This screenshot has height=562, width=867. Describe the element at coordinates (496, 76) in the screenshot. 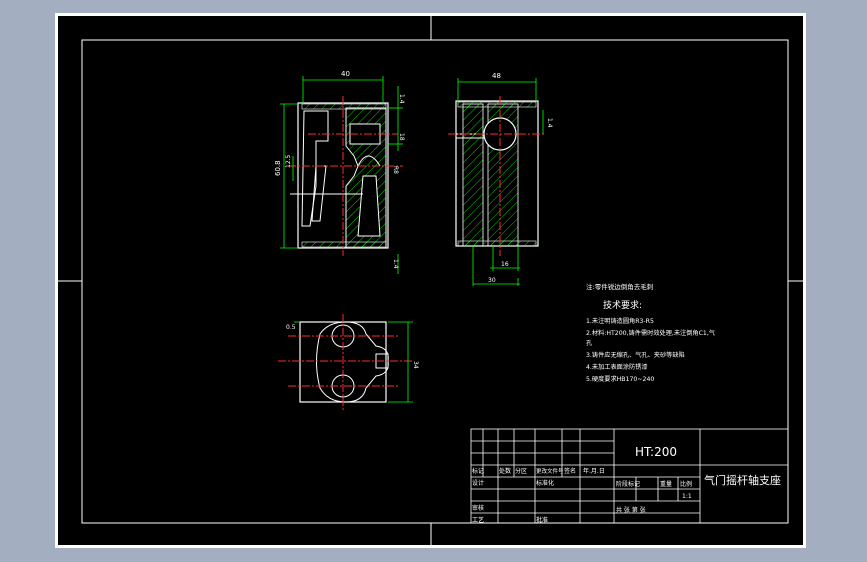

I see `dim-side-top: 48` at that location.